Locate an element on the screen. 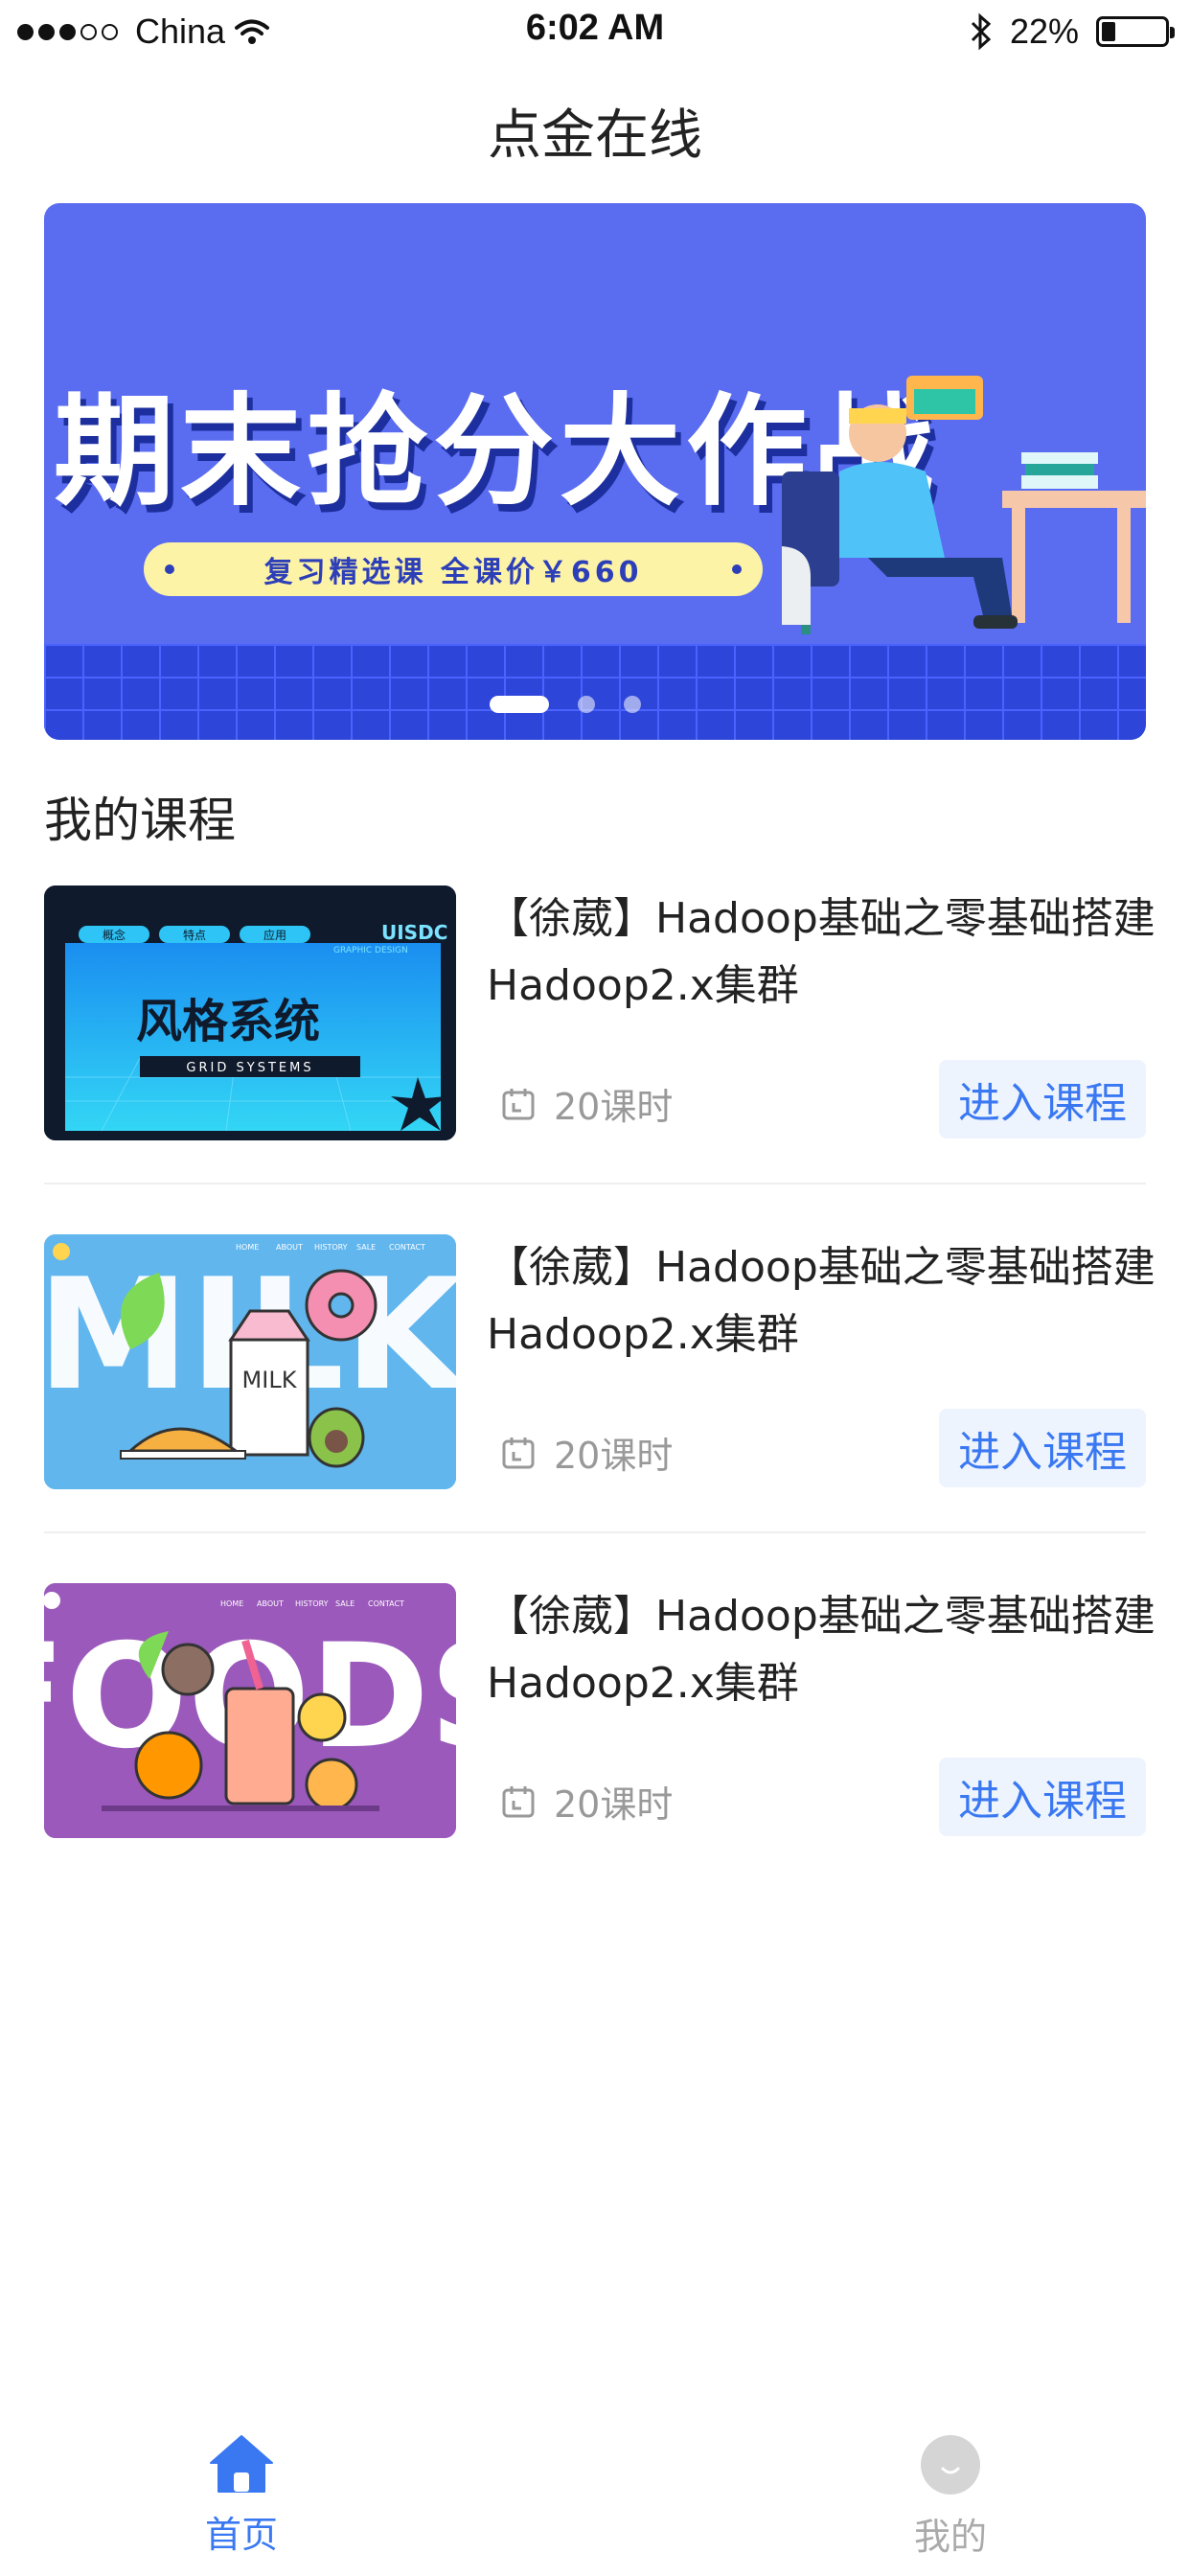  thumb-caption: GRID SYSTEMS is located at coordinates (250, 1068).